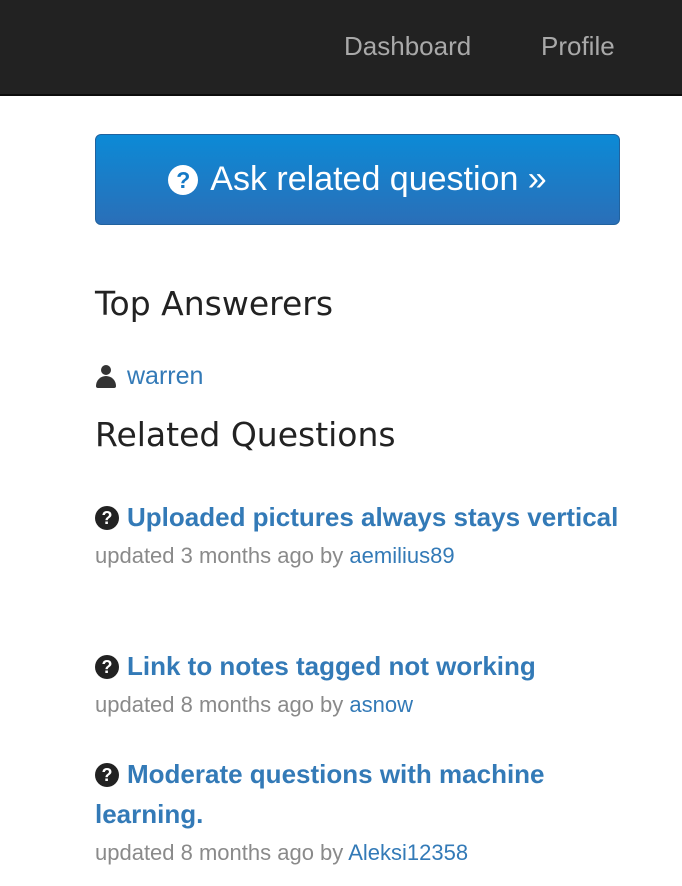 This screenshot has width=682, height=886. I want to click on user-icon, so click(106, 376).